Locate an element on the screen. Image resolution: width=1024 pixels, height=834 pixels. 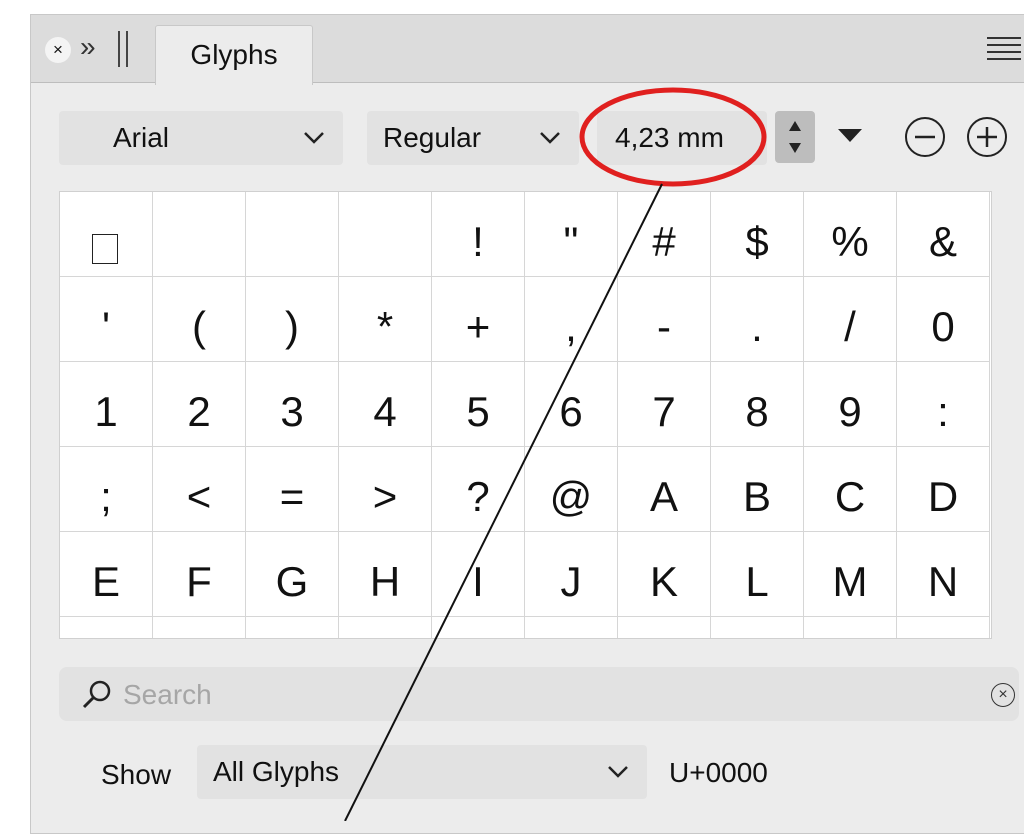
glyph-cell: C is located at coordinates (850, 489).